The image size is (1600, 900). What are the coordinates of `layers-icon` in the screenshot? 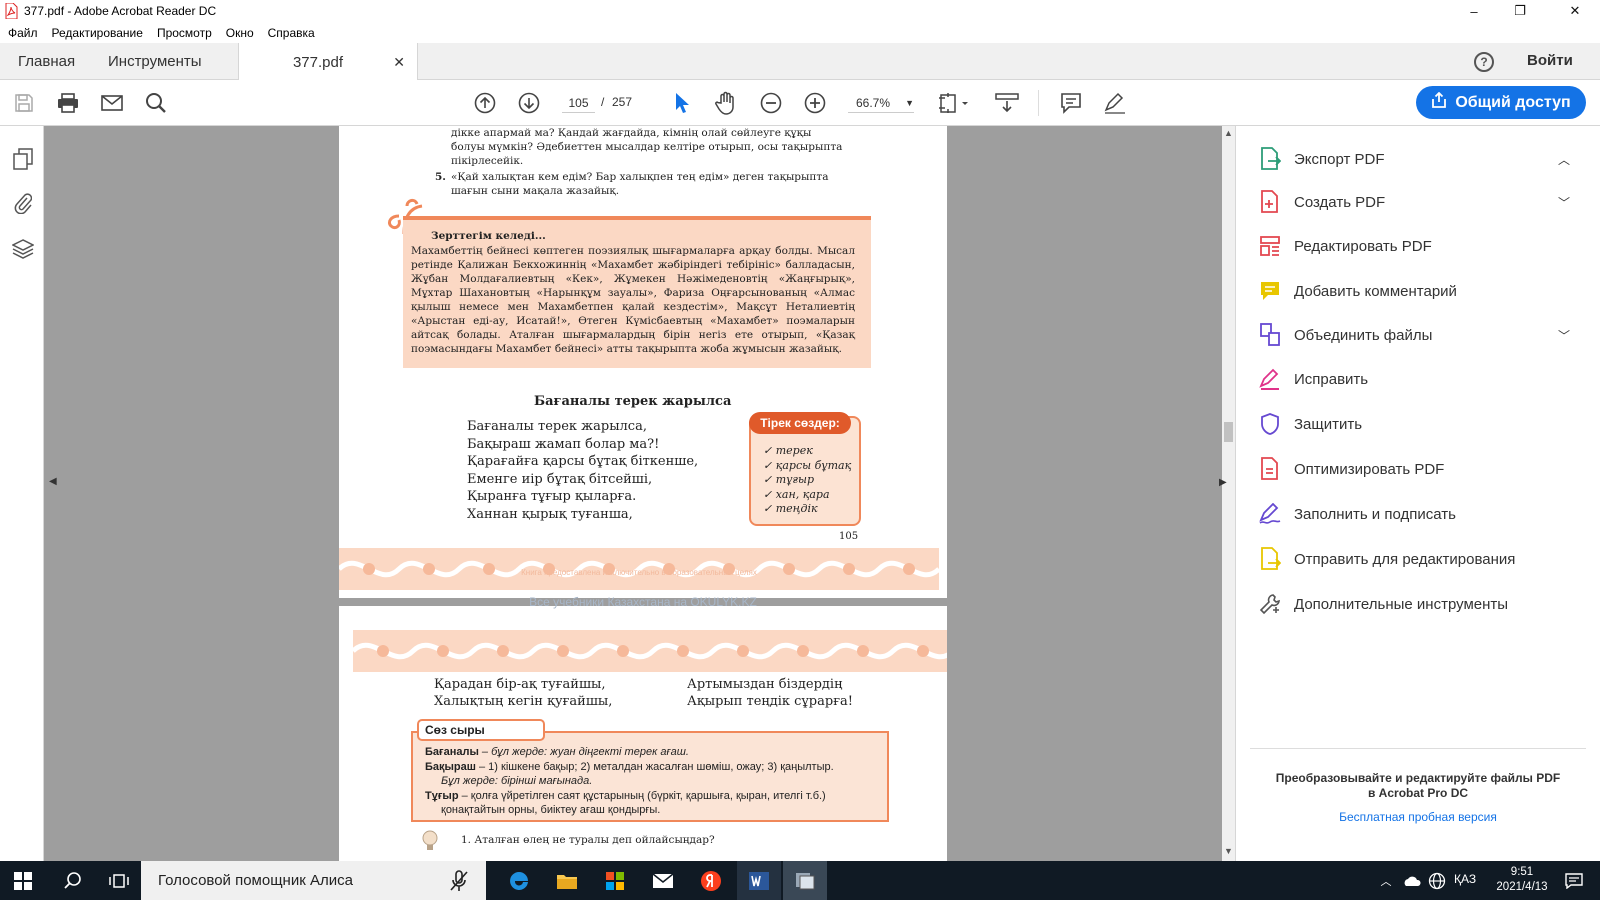 It's located at (23, 249).